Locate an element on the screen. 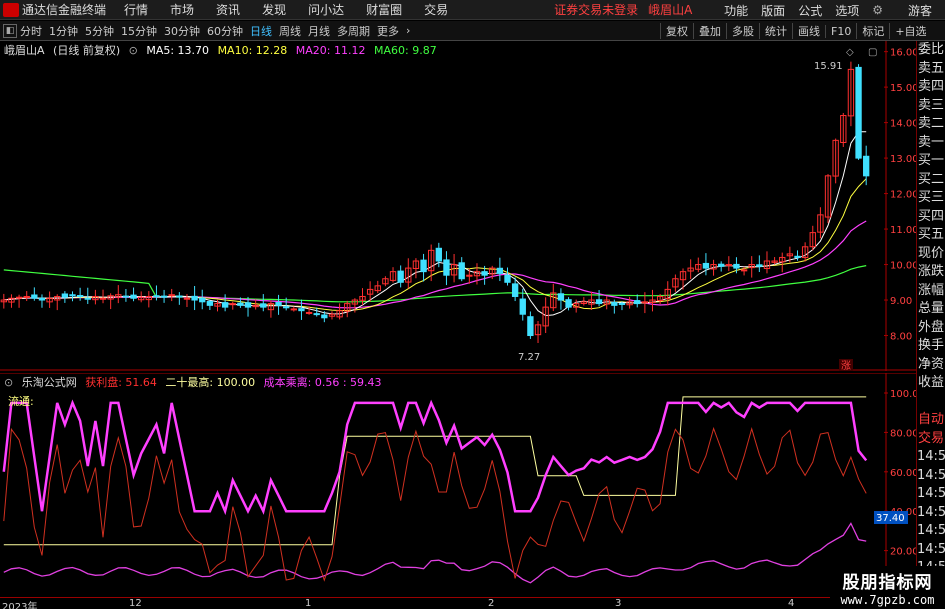 This screenshot has height=609, width=945. menu-wealth-circle: 财富圈 is located at coordinates (384, 9).